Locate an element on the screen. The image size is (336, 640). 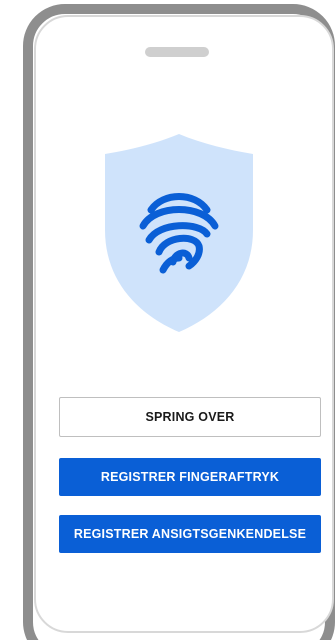
skip-button: SPRING OVER is located at coordinates (190, 417).